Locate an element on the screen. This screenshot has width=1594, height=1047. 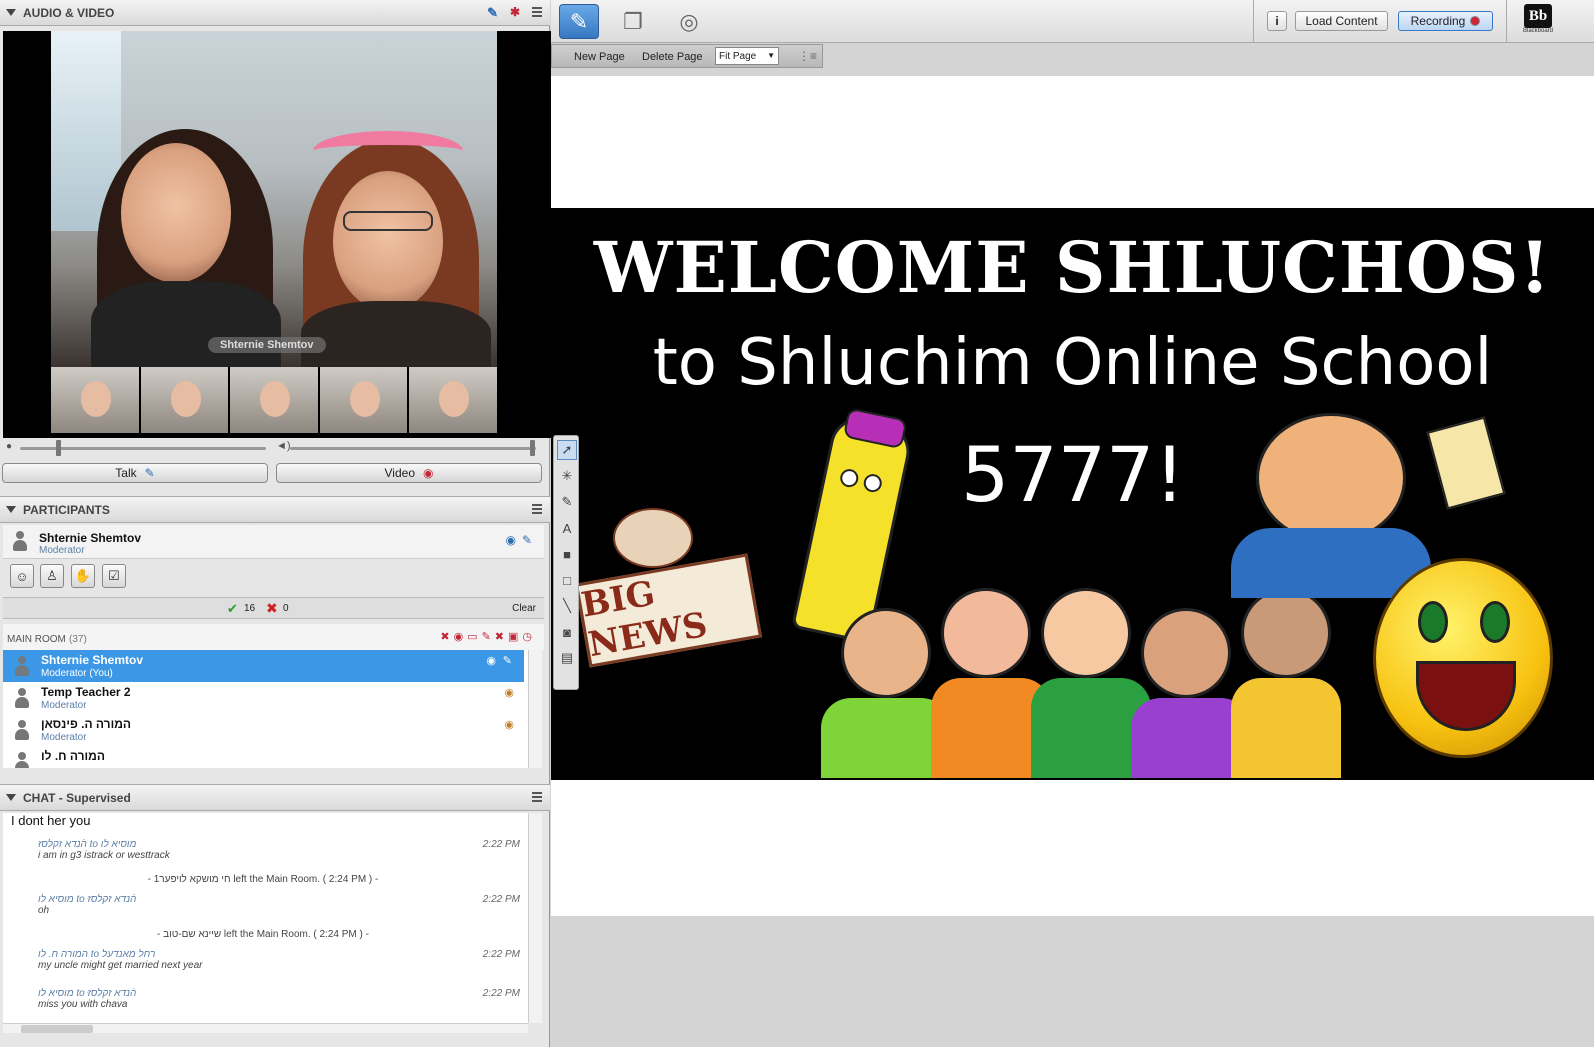
talk-settings-icon: ✎ is located at coordinates (492, 13).